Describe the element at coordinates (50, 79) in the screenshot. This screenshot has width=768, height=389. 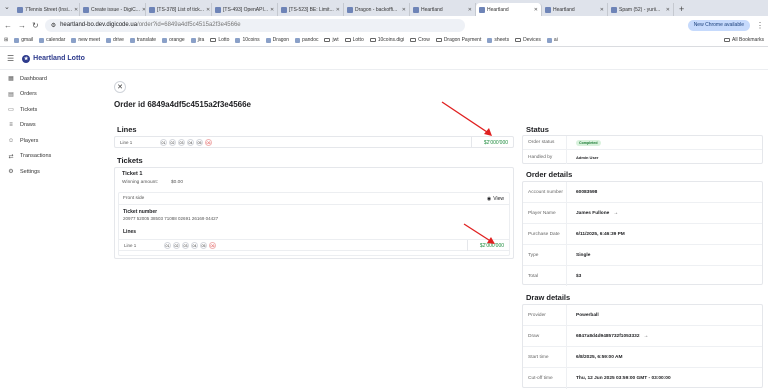
I see `sidebar-item-dashboard: ▦ Dashboard` at that location.